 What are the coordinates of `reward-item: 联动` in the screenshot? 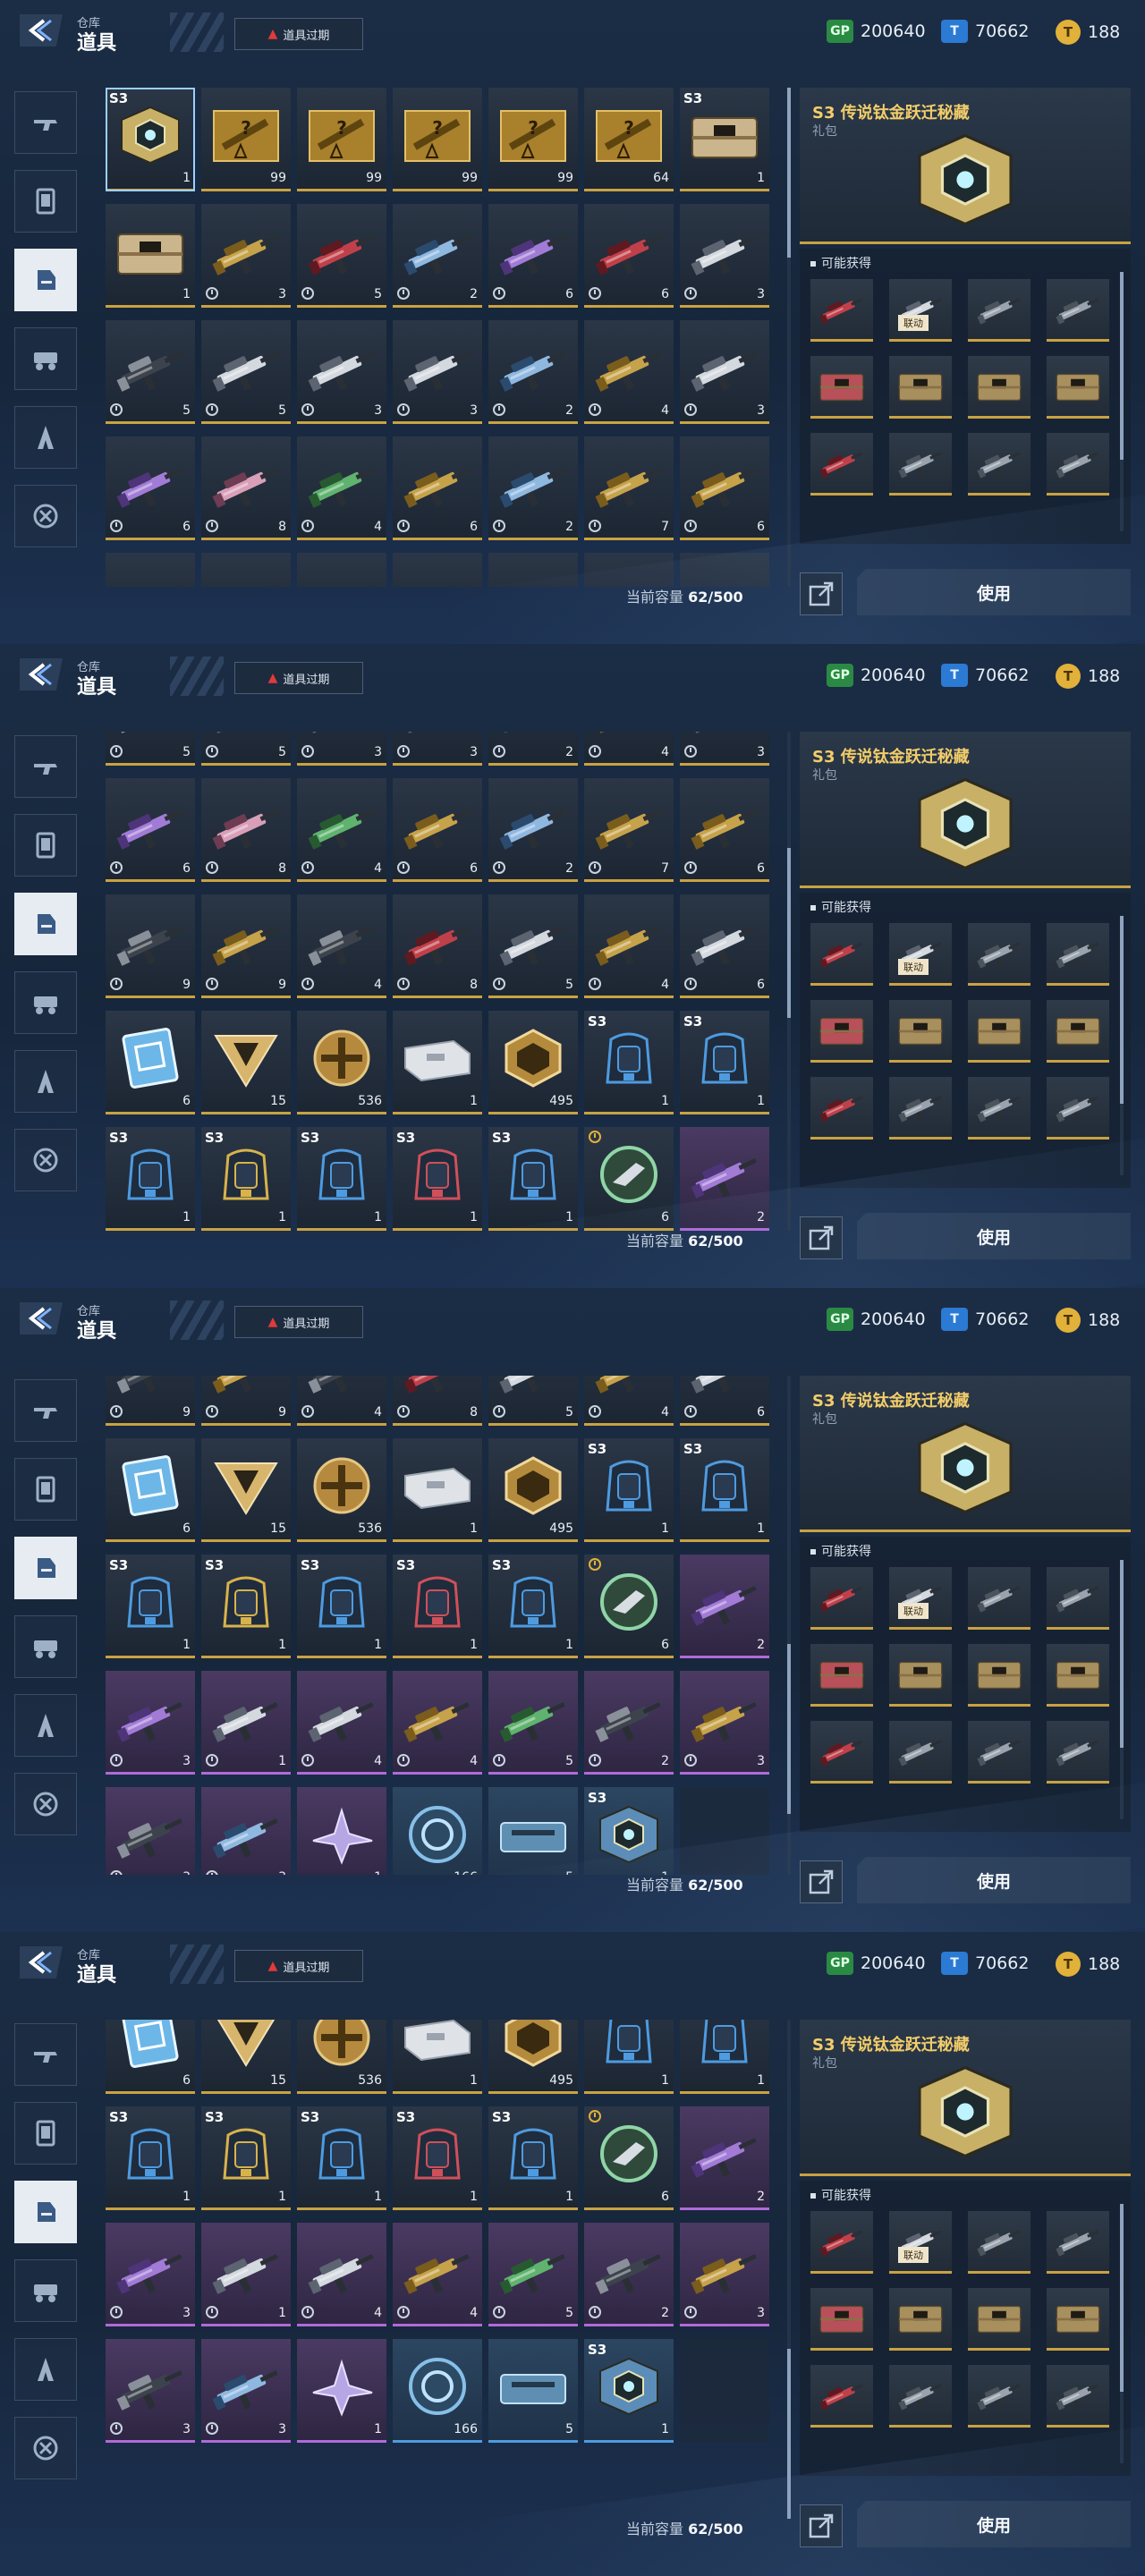 It's located at (920, 2242).